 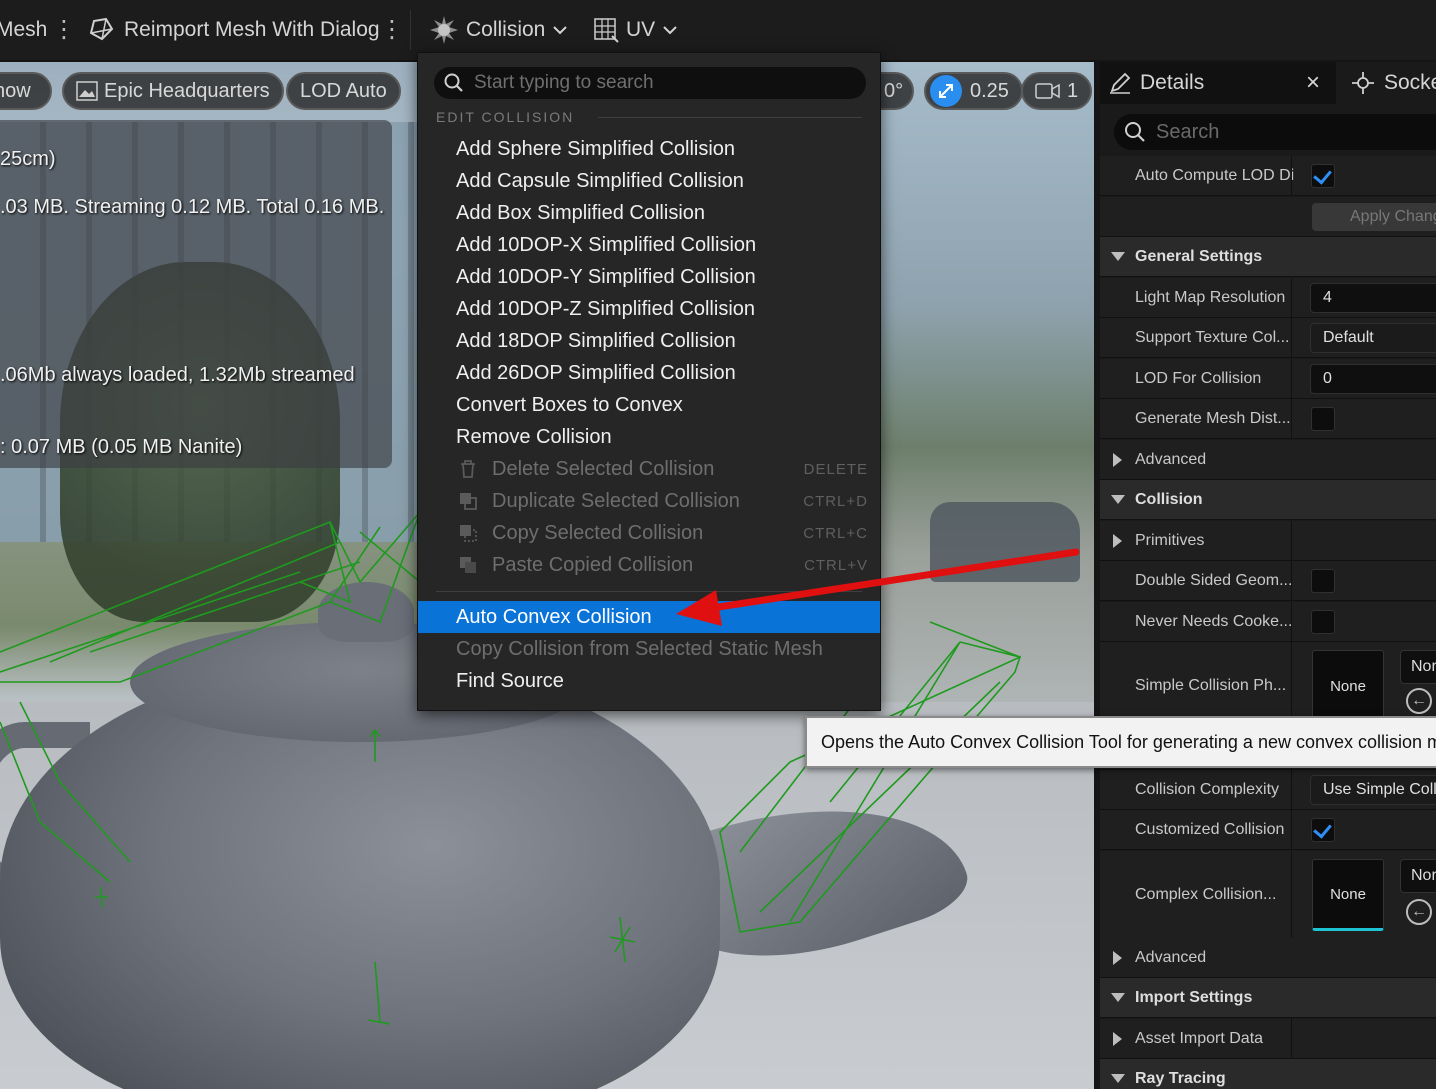 I want to click on double-sided-checkbox, so click(x=1323, y=581).